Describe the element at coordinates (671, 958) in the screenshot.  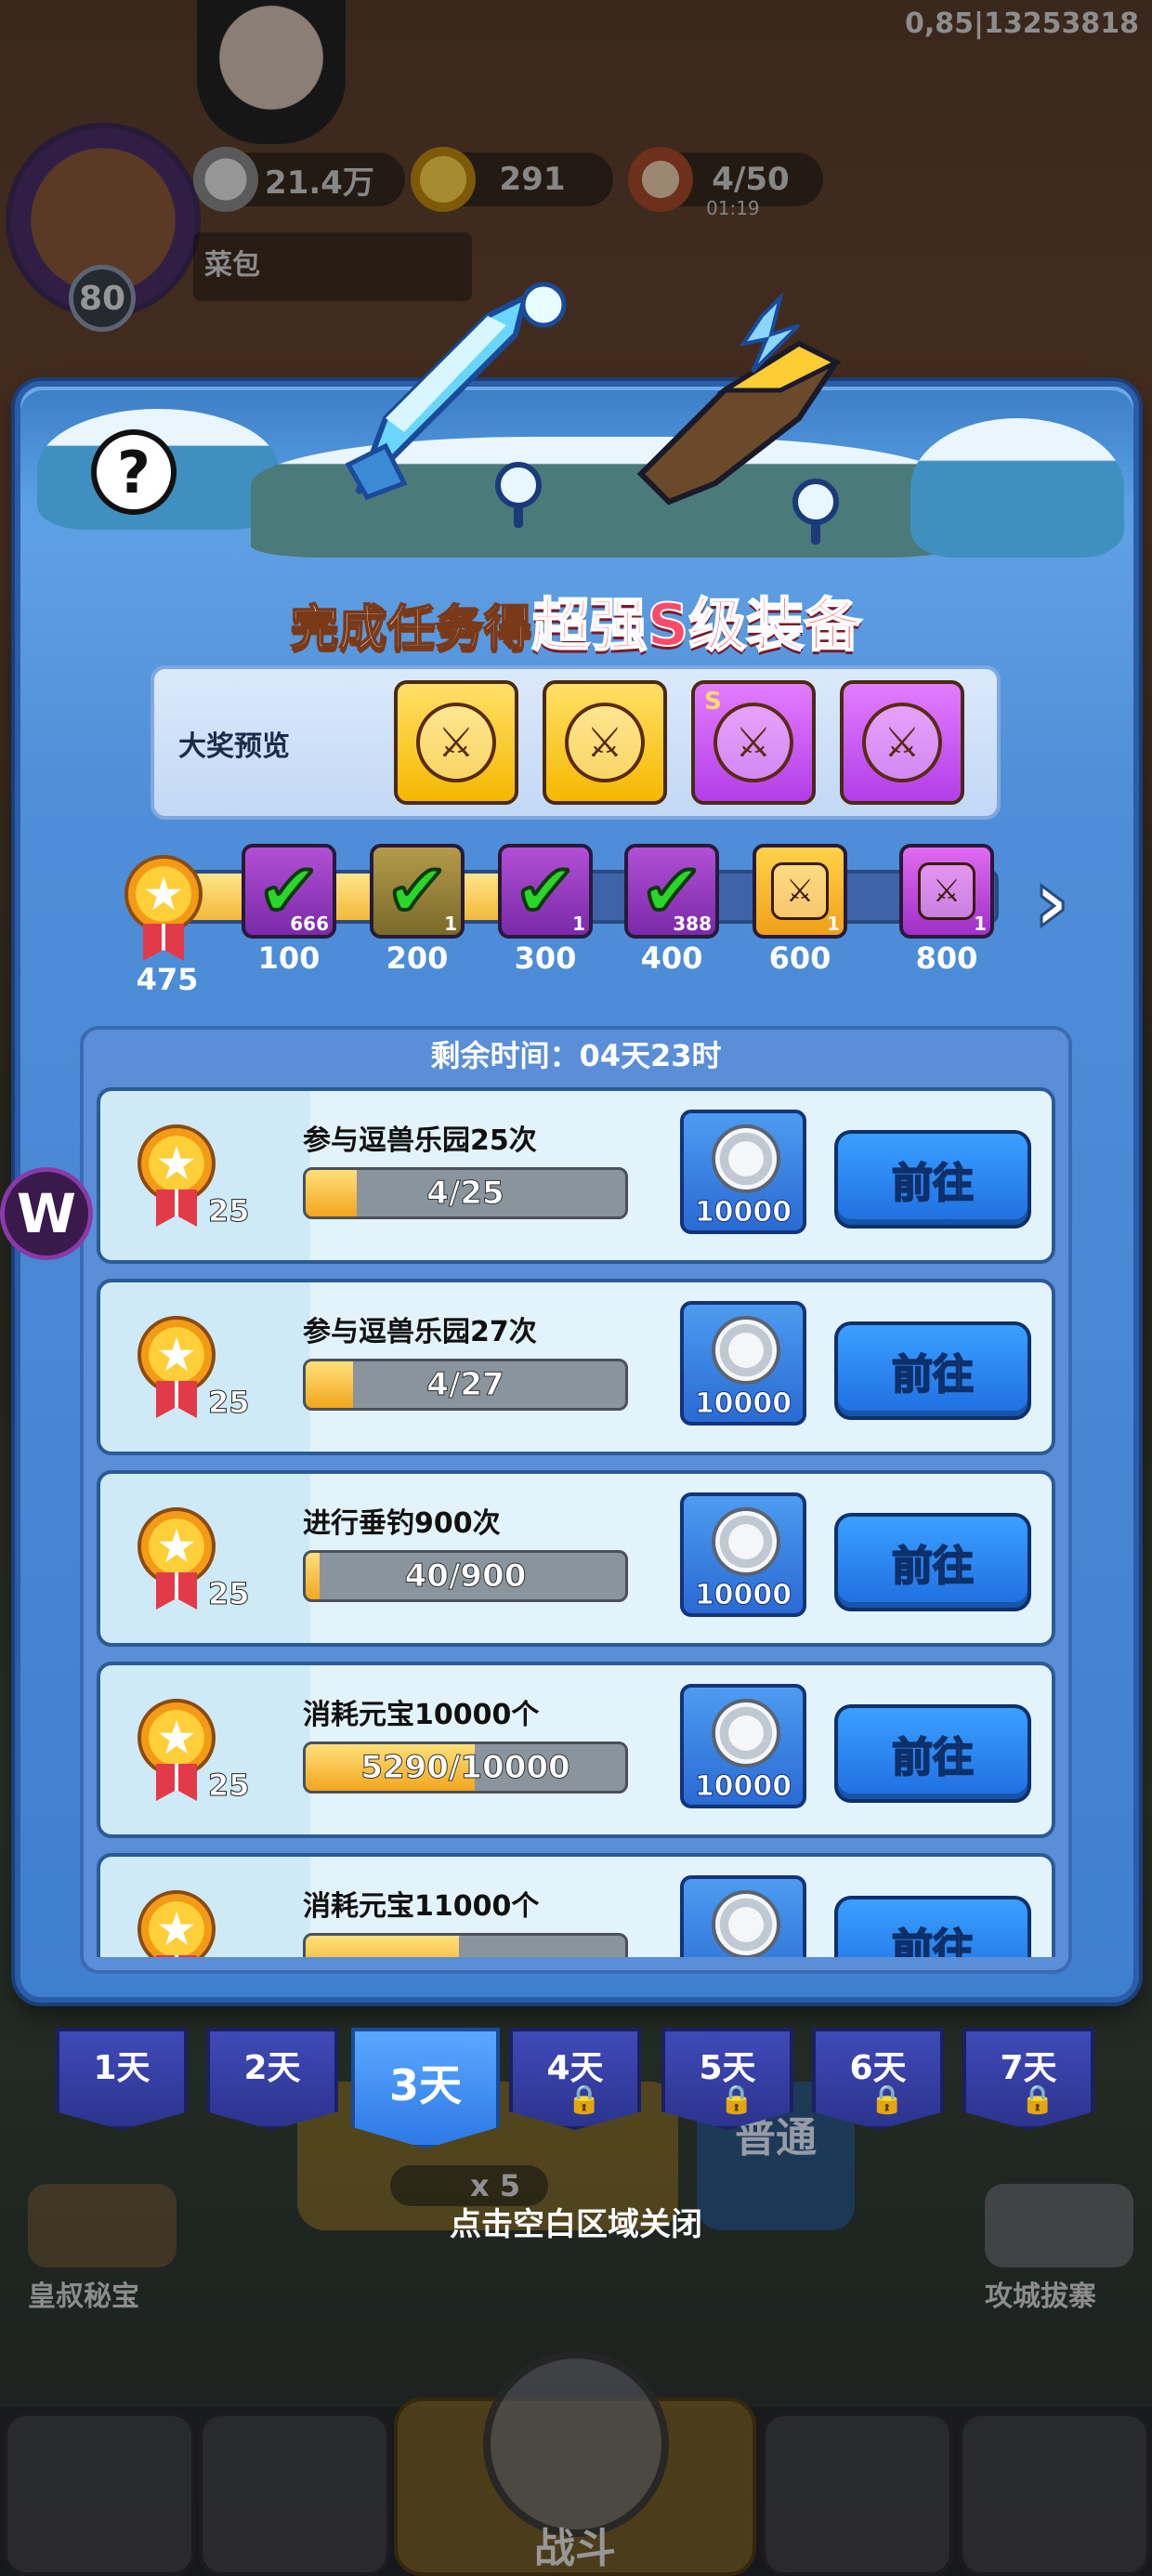
I see `milestone-value: 400` at that location.